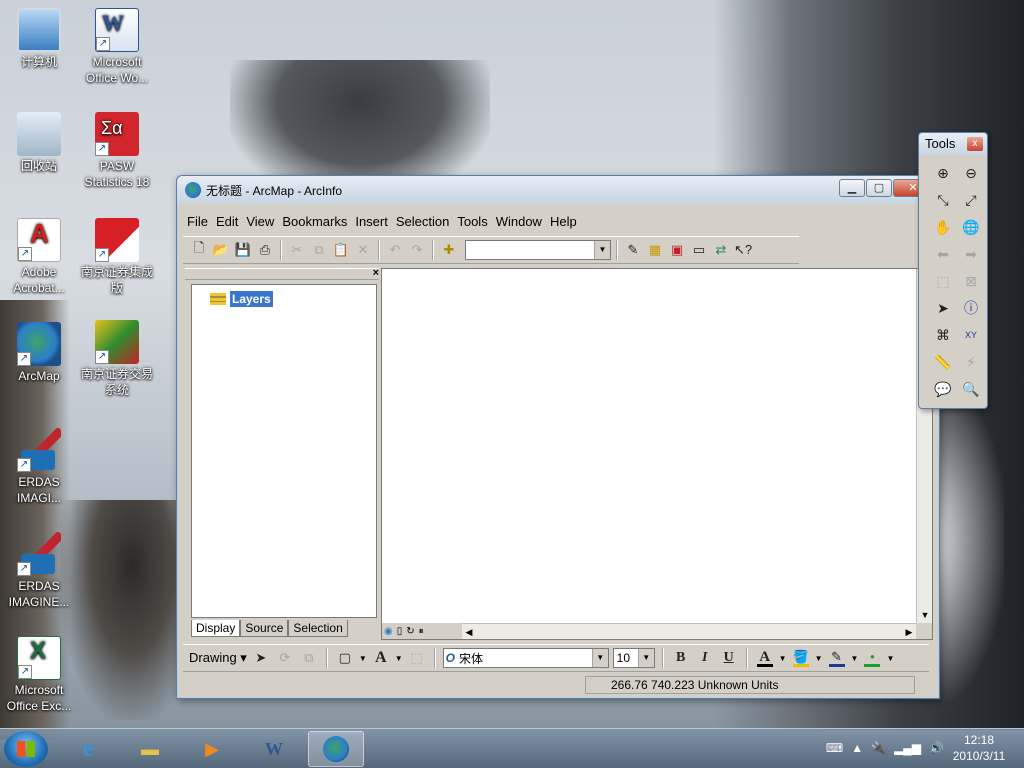 The height and width of the screenshot is (768, 1024). What do you see at coordinates (943, 173) in the screenshot?
I see `zoom-in-icon: ⊕` at bounding box center [943, 173].